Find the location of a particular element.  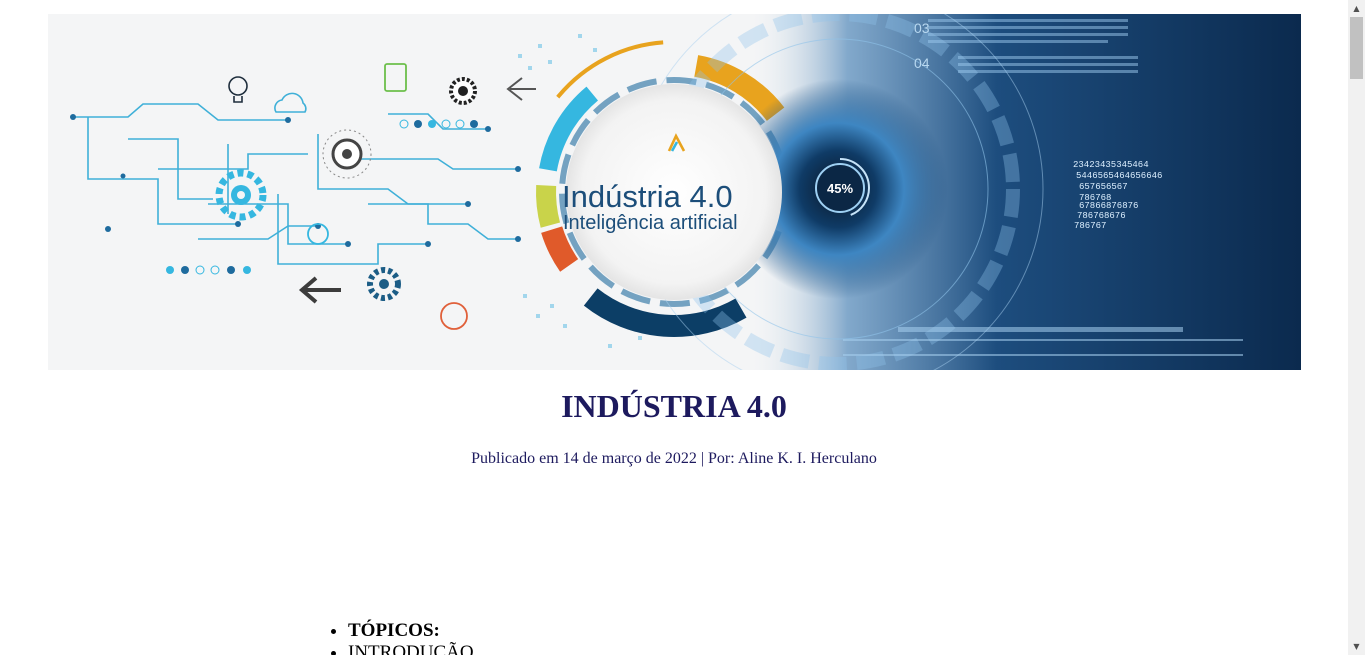

hud-label: 04 is located at coordinates (922, 63).